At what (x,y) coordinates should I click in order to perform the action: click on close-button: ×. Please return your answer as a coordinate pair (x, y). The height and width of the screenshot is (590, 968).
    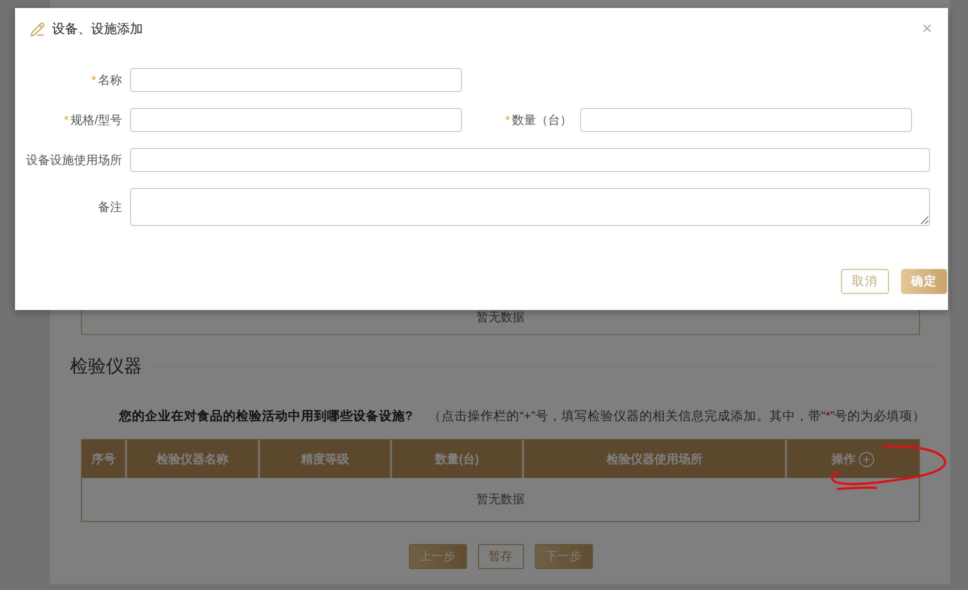
    Looking at the image, I should click on (927, 29).